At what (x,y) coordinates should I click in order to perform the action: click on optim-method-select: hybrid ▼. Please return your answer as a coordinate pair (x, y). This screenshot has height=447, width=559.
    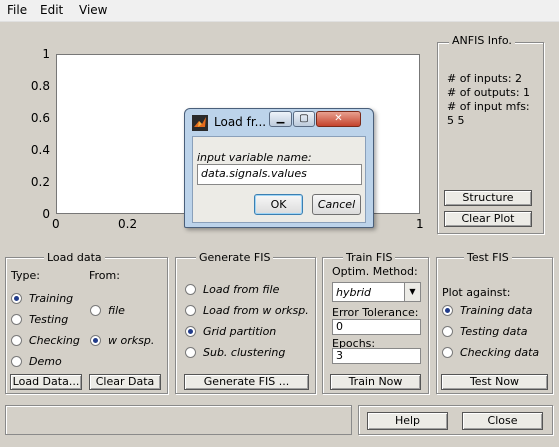
    Looking at the image, I should click on (376, 292).